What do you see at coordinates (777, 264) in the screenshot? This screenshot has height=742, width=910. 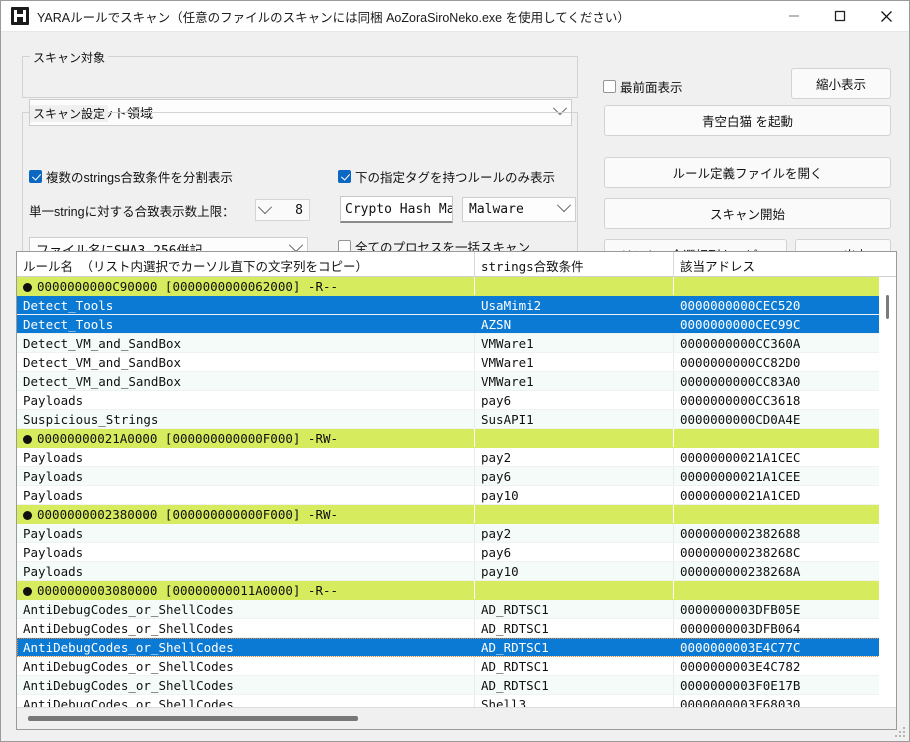 I see `column-header-address: 該当アドレス` at bounding box center [777, 264].